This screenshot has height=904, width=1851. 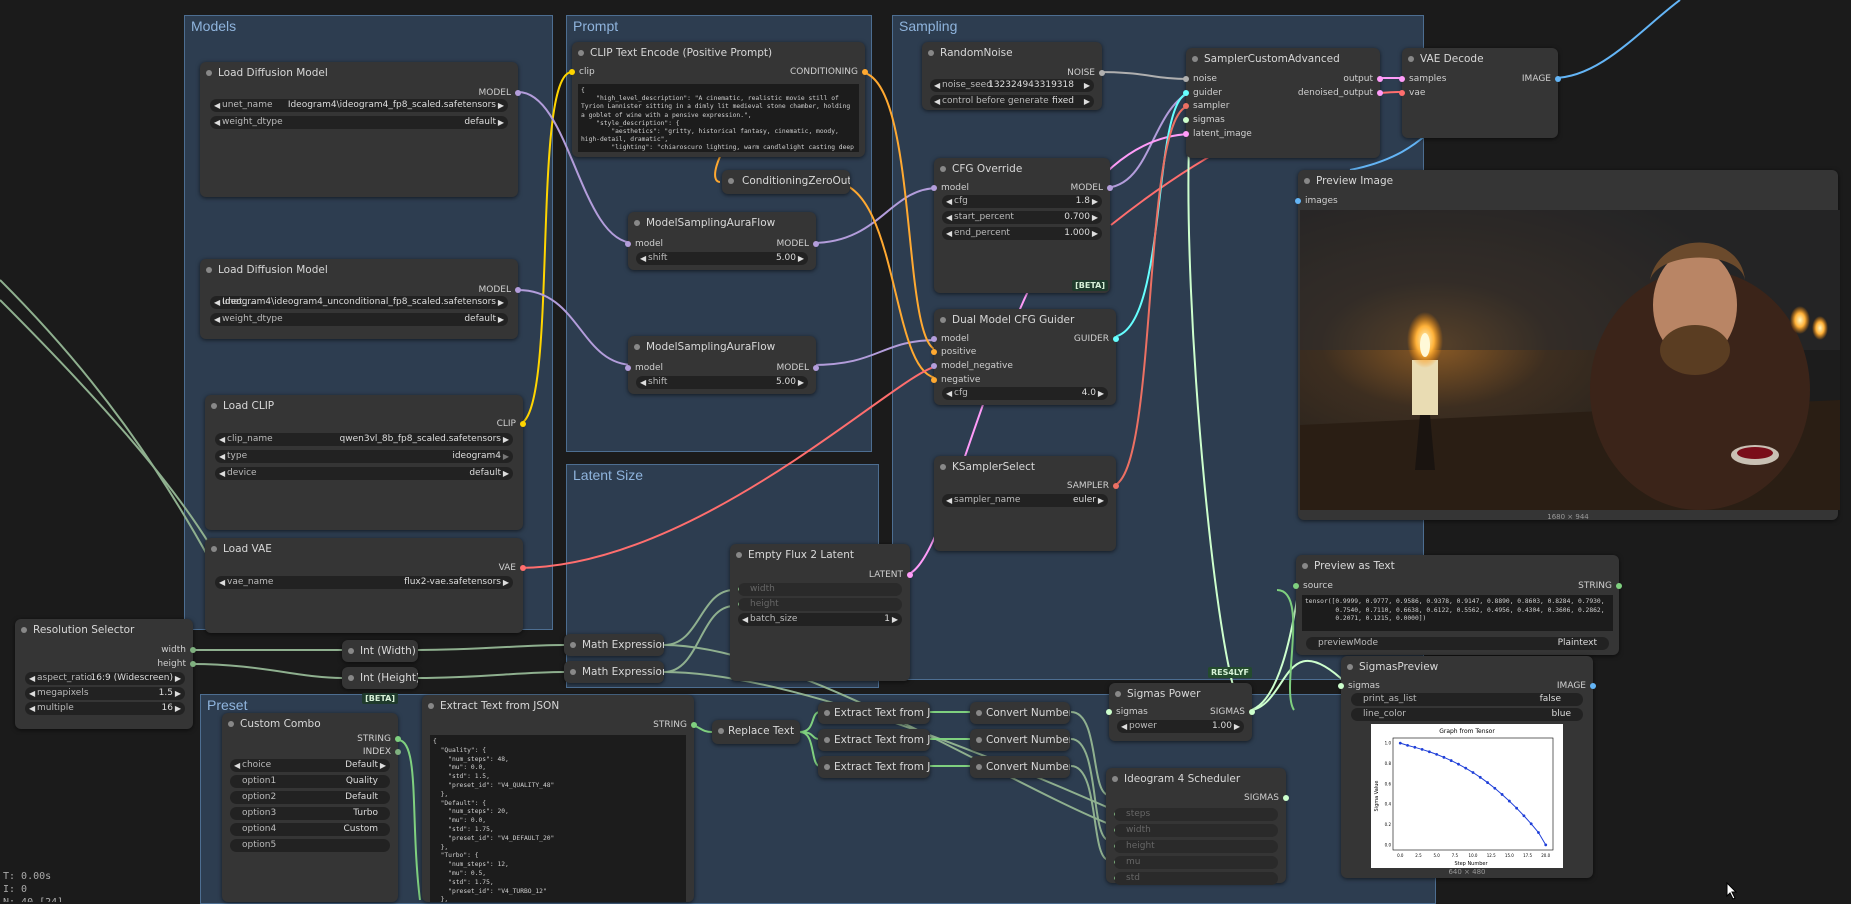 What do you see at coordinates (614, 645) in the screenshot?
I see `node-math-expression-1: Math Expression` at bounding box center [614, 645].